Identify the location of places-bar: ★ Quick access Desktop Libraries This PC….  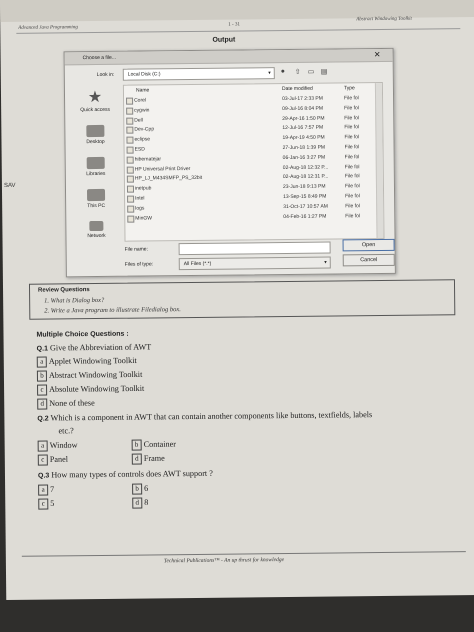
(96, 162).